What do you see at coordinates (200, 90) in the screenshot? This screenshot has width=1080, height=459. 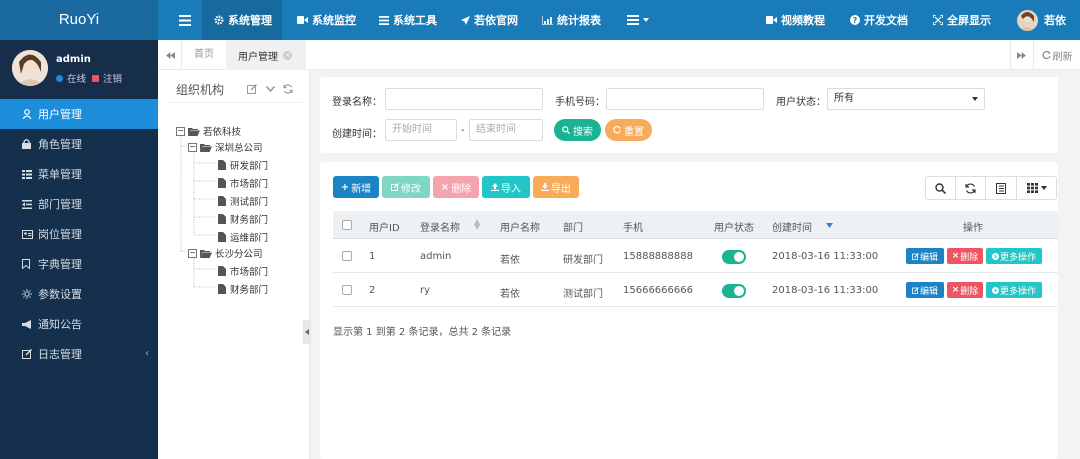 I see `org-title: 组织机构` at bounding box center [200, 90].